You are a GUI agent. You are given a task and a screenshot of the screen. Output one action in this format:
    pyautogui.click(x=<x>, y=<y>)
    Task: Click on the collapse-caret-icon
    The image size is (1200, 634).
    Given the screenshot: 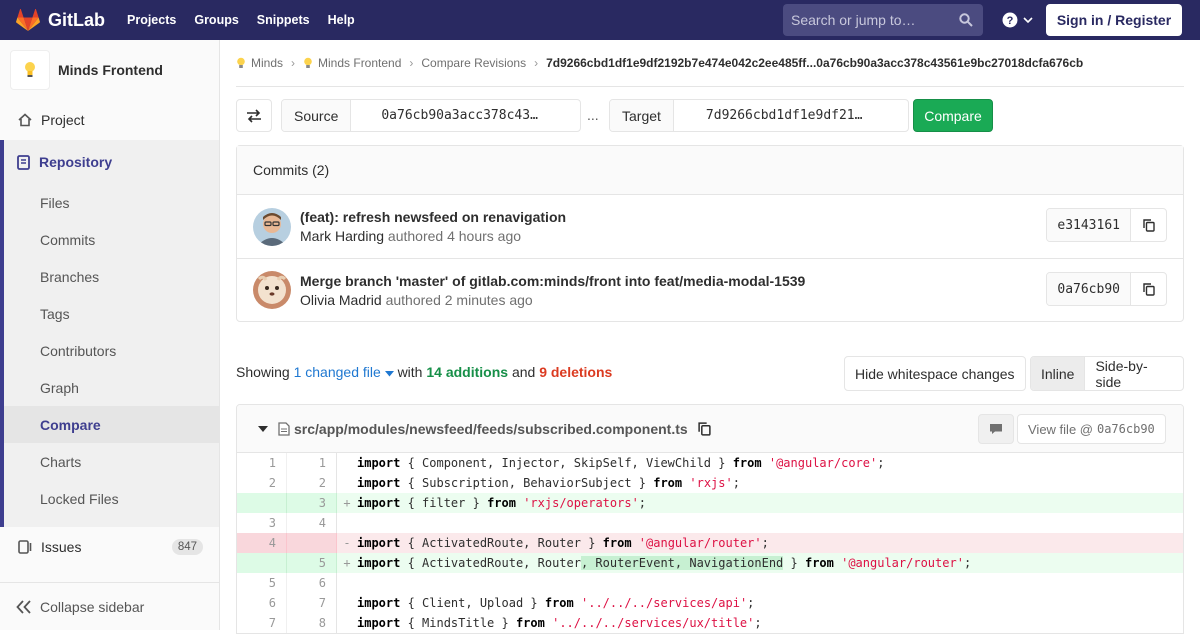 What is the action you would take?
    pyautogui.click(x=263, y=429)
    